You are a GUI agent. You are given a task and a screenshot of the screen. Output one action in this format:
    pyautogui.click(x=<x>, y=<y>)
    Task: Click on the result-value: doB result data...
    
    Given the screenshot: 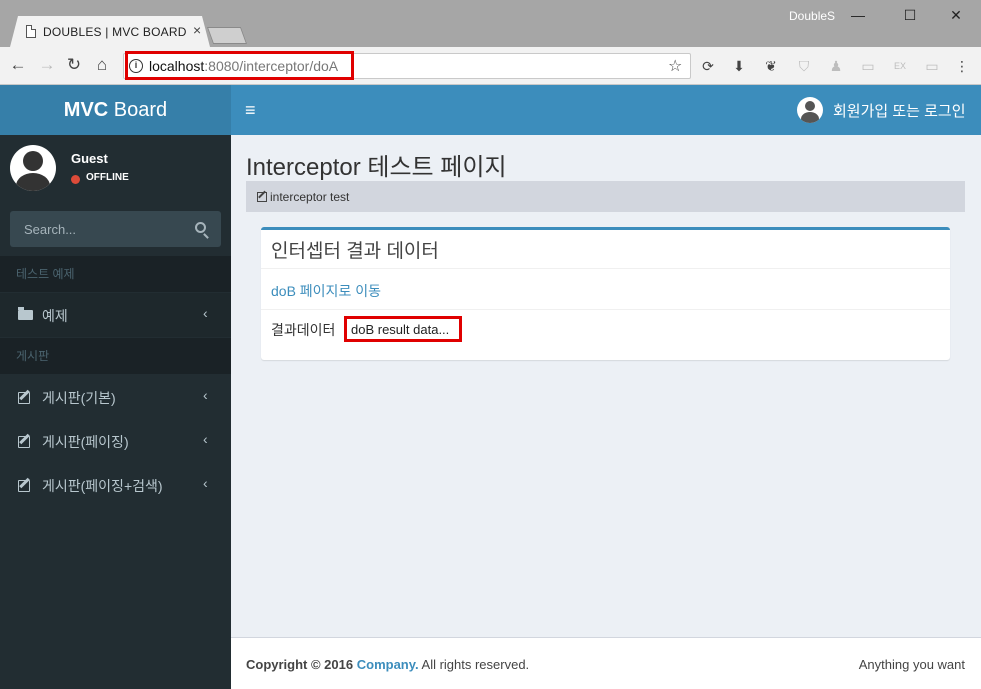 What is the action you would take?
    pyautogui.click(x=400, y=329)
    